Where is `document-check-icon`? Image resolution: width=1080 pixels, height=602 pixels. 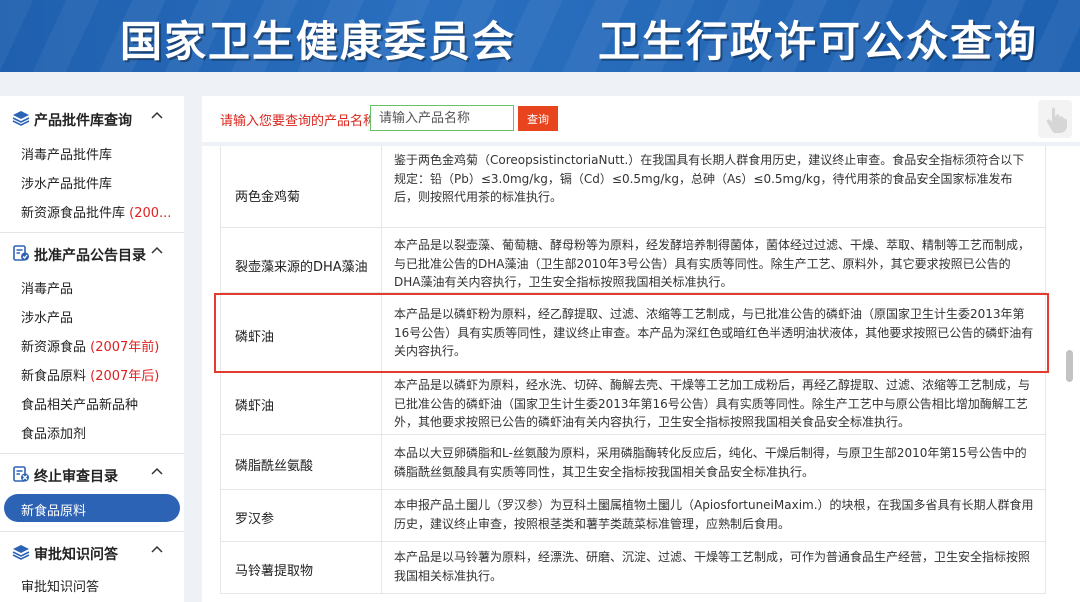 document-check-icon is located at coordinates (21, 253).